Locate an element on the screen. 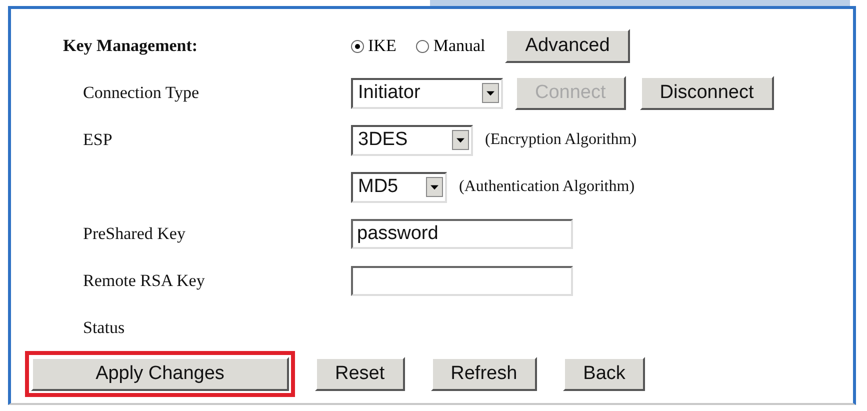 The width and height of the screenshot is (867, 411). form-button: Apply Changes is located at coordinates (160, 374).